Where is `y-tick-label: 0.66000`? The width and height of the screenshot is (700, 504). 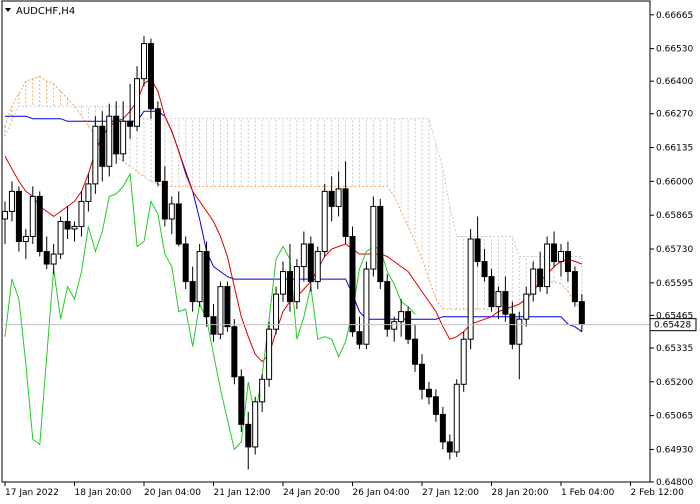 y-tick-label: 0.66000 is located at coordinates (674, 182).